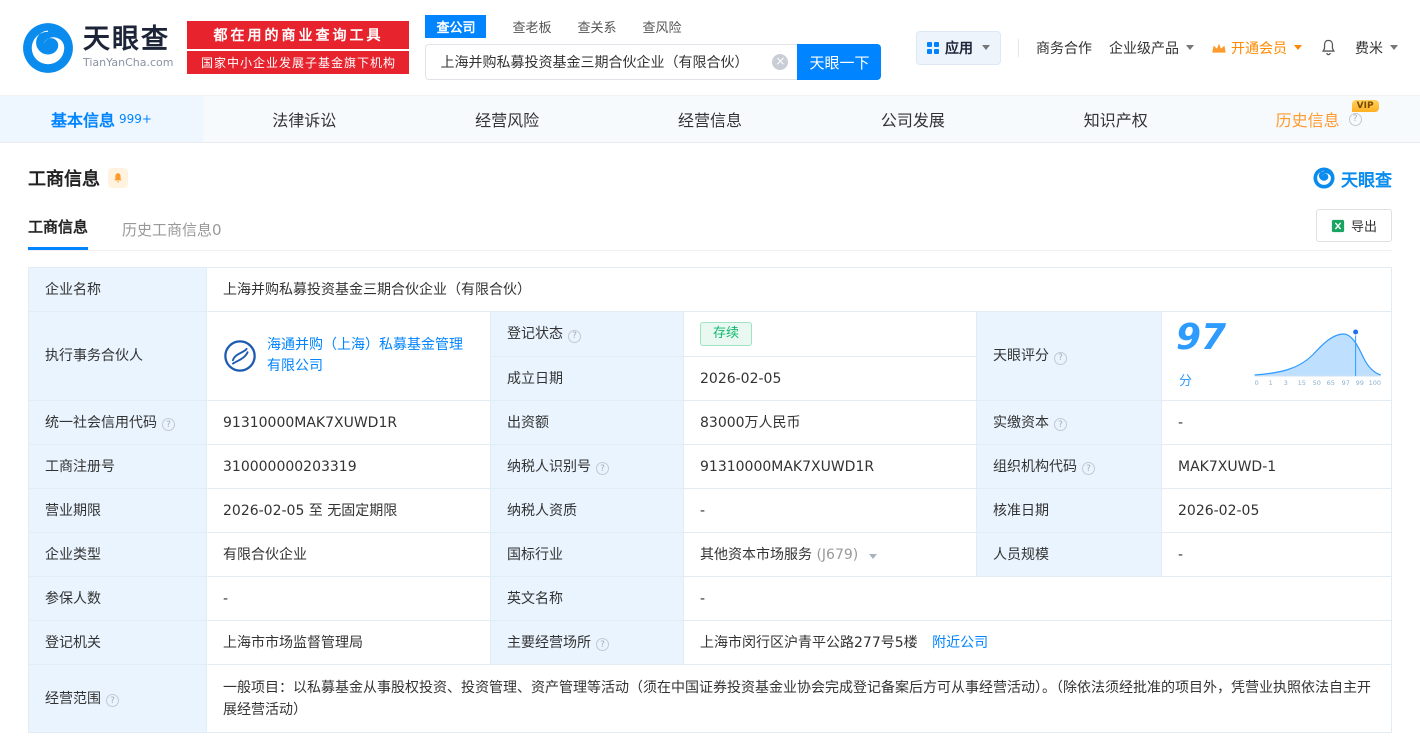 This screenshot has height=738, width=1420. I want to click on registry-authority-value: 上海市市场监督管理局, so click(348, 642).